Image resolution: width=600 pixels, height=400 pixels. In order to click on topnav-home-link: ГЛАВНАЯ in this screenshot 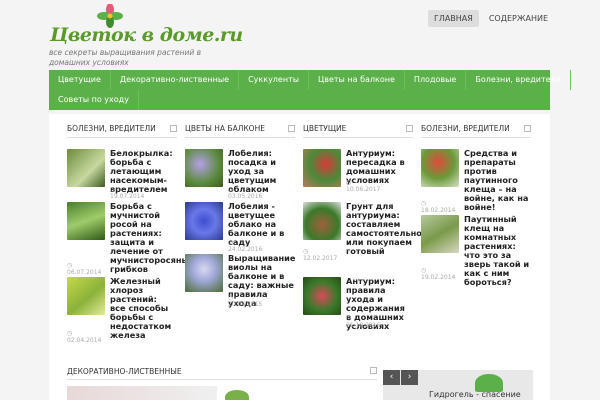, I will do `click(453, 18)`.